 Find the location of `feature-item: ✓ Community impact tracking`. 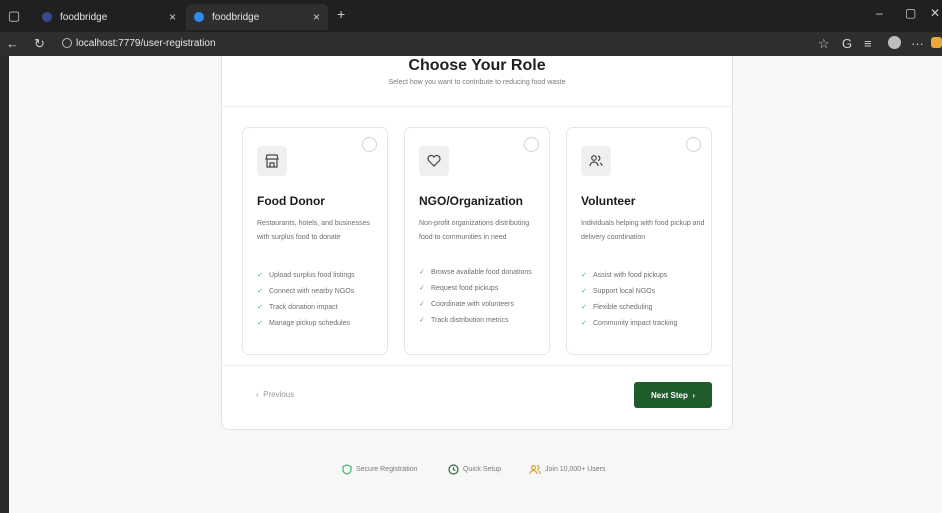

feature-item: ✓ Community impact tracking is located at coordinates (629, 323).